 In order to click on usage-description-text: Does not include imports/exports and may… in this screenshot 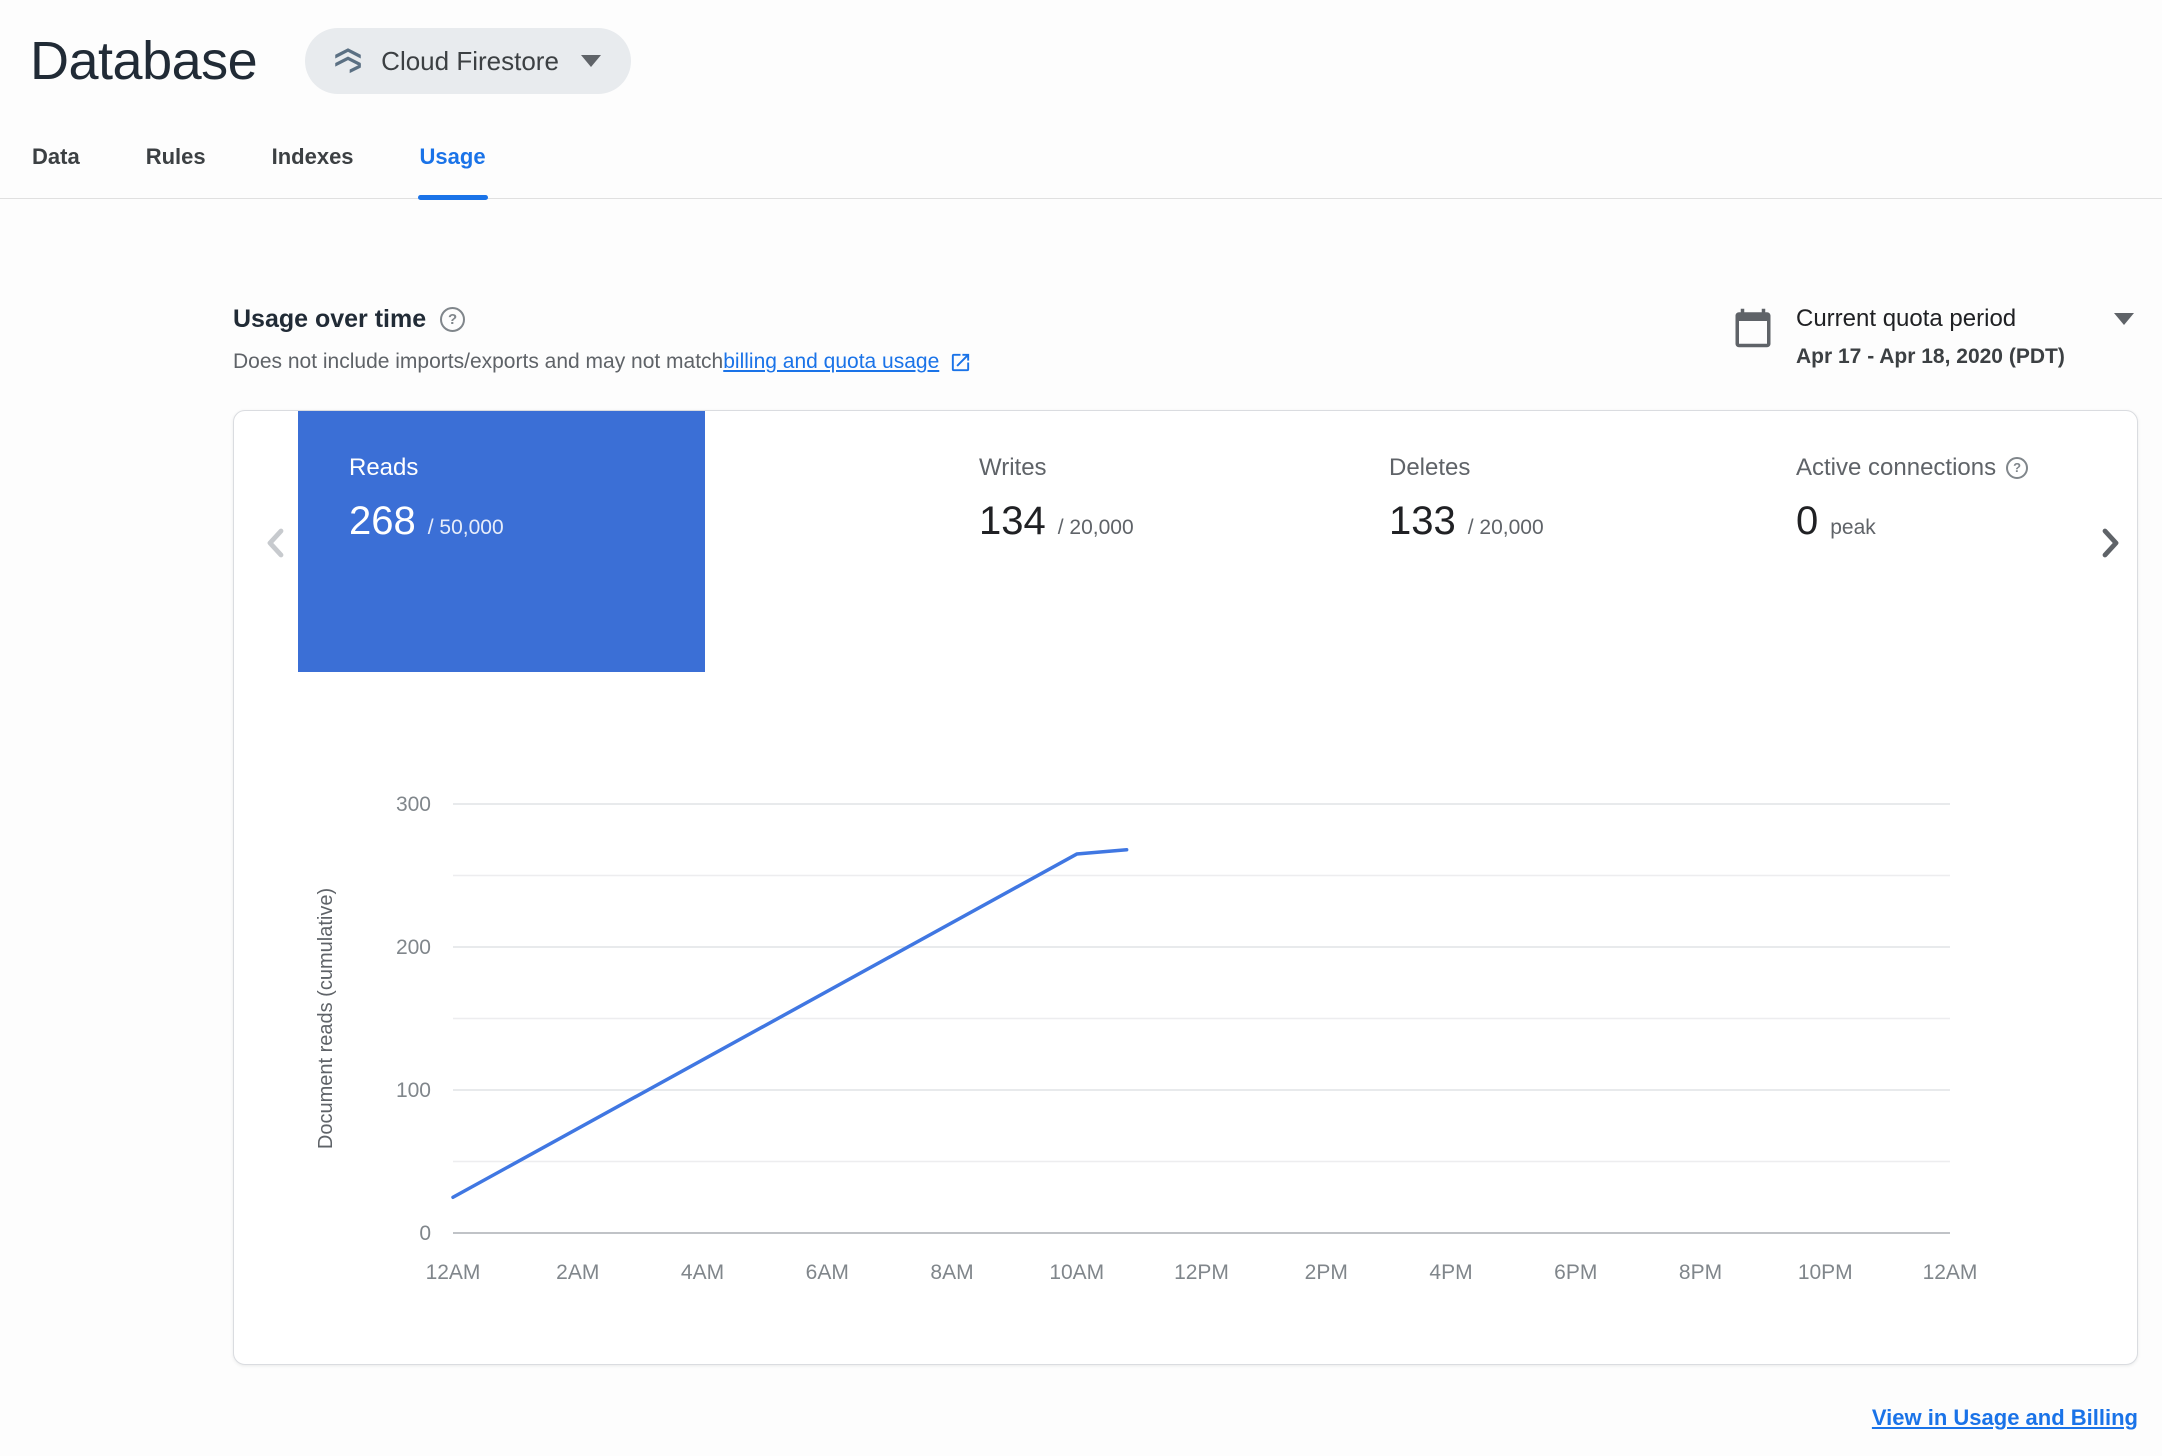, I will do `click(478, 361)`.